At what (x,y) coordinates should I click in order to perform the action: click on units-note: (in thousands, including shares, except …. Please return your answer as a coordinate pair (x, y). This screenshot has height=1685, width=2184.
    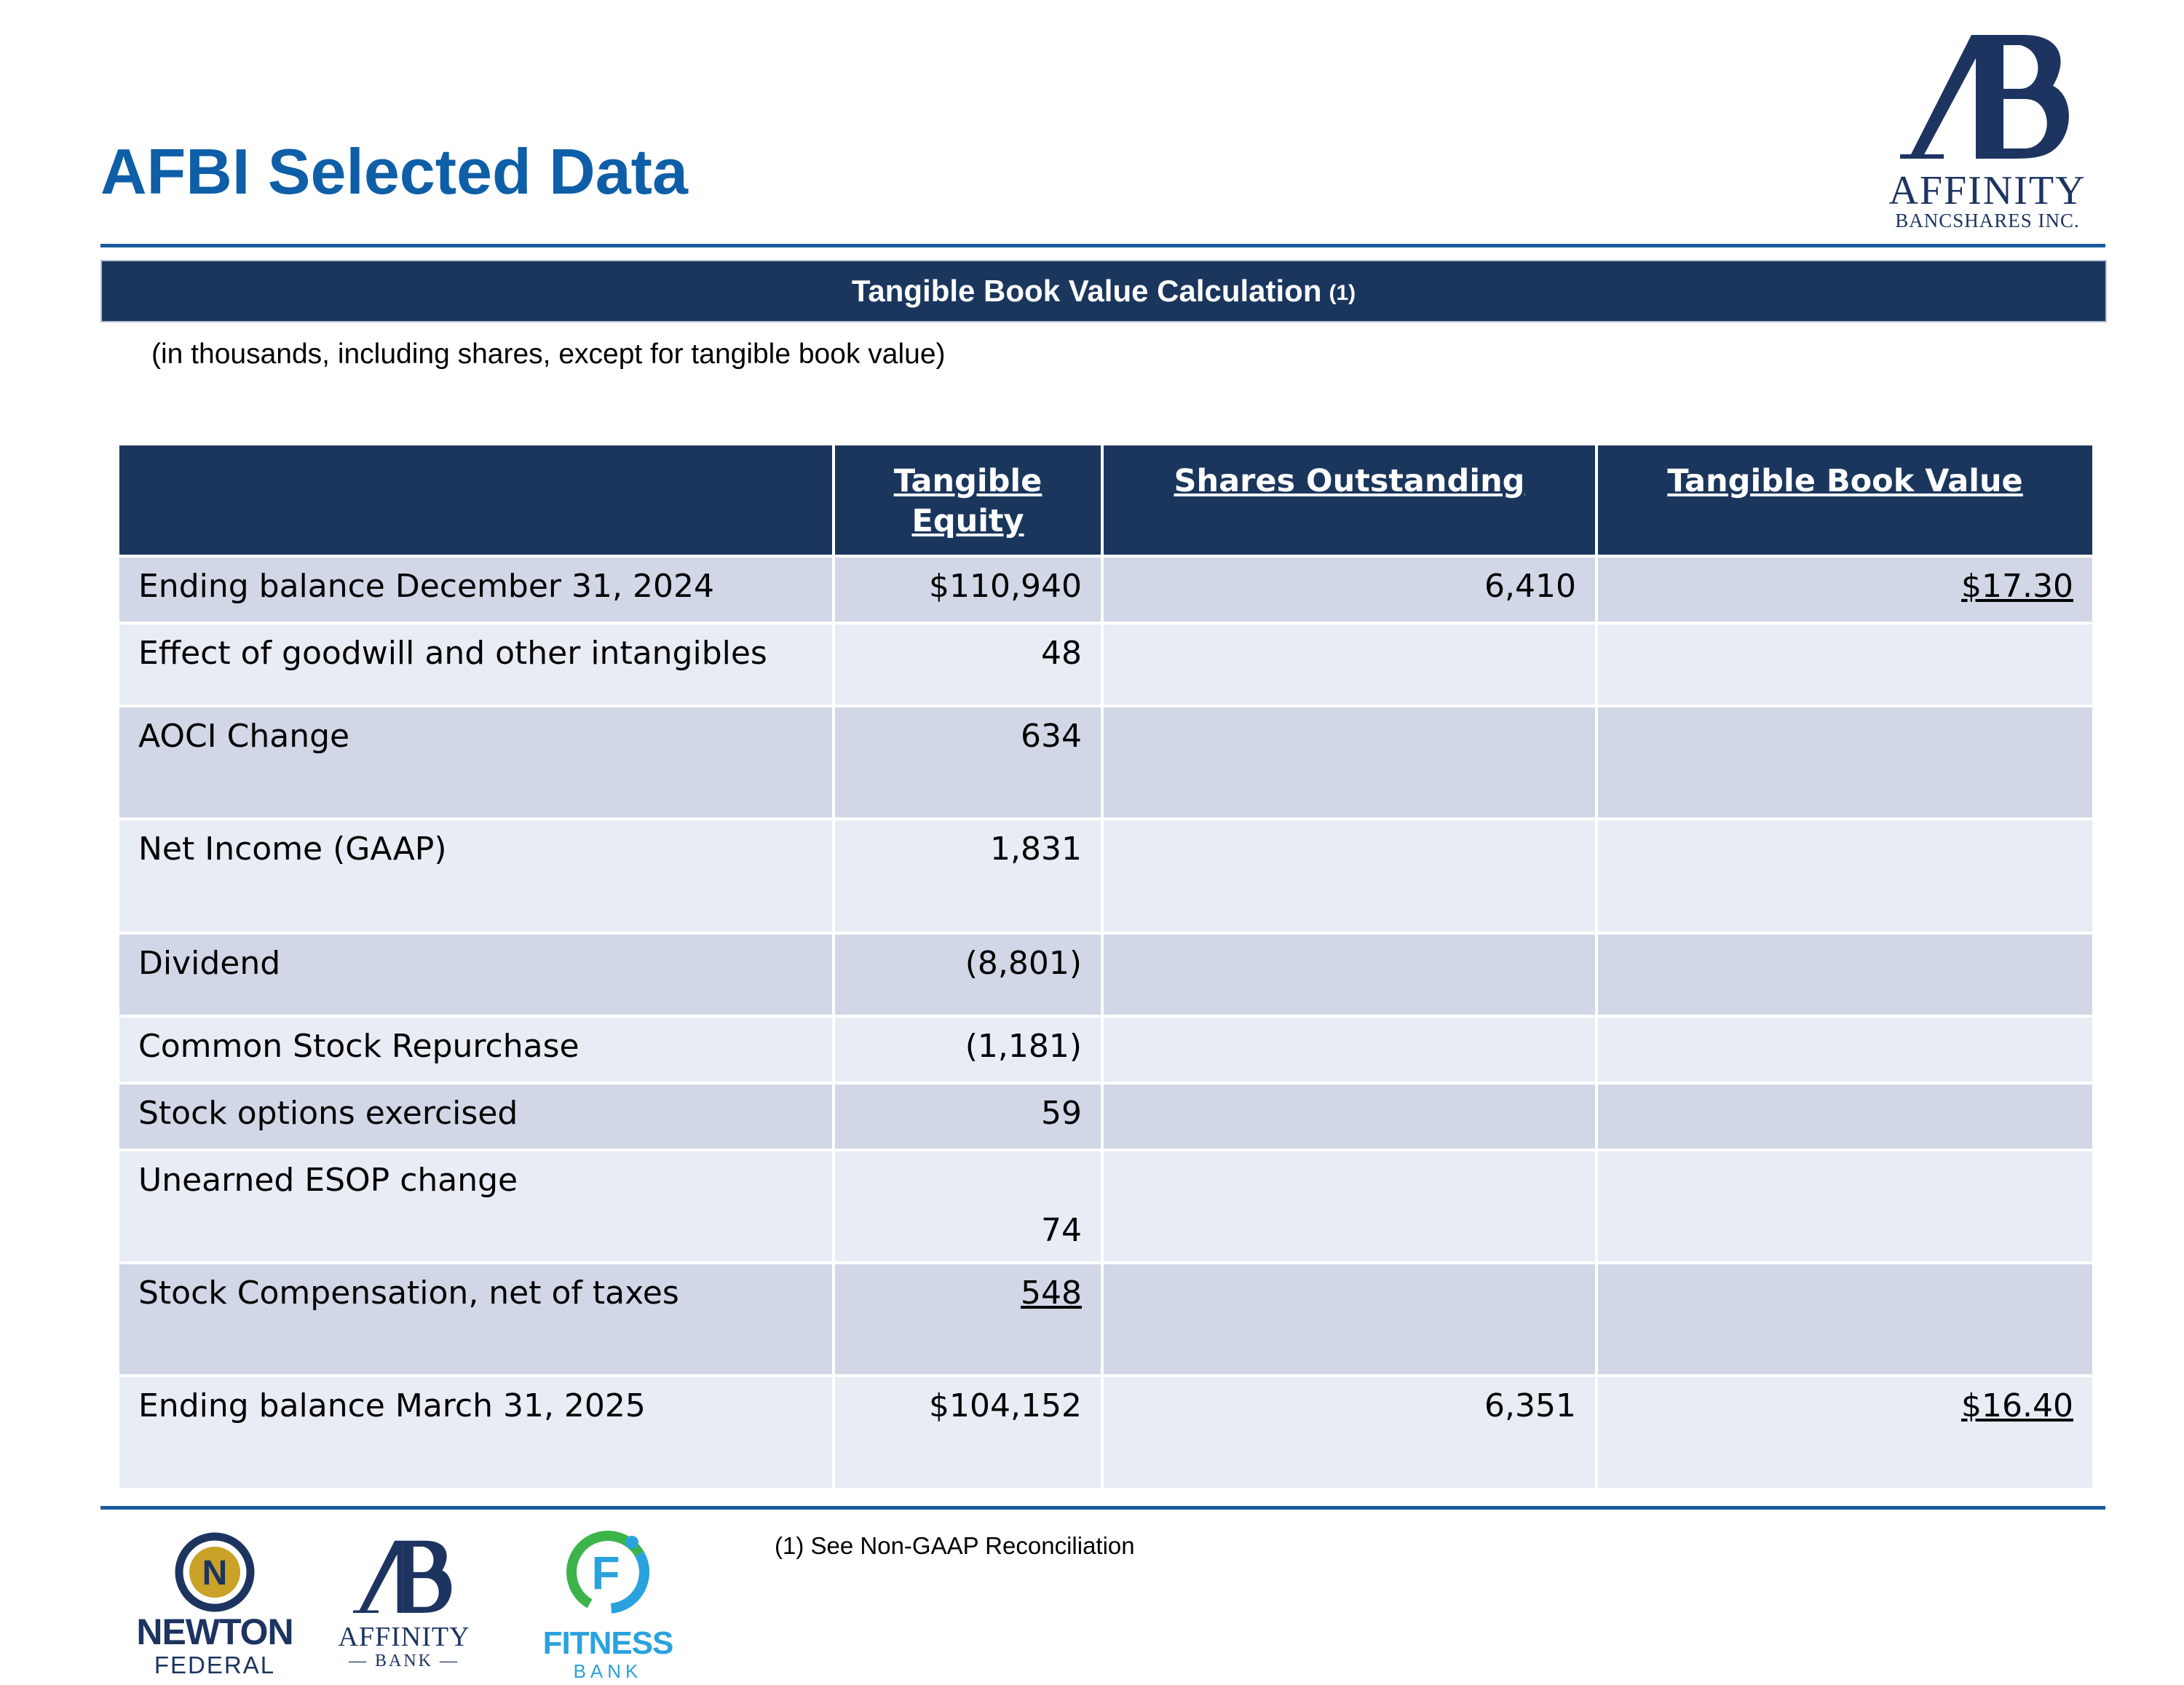
    Looking at the image, I should click on (548, 354).